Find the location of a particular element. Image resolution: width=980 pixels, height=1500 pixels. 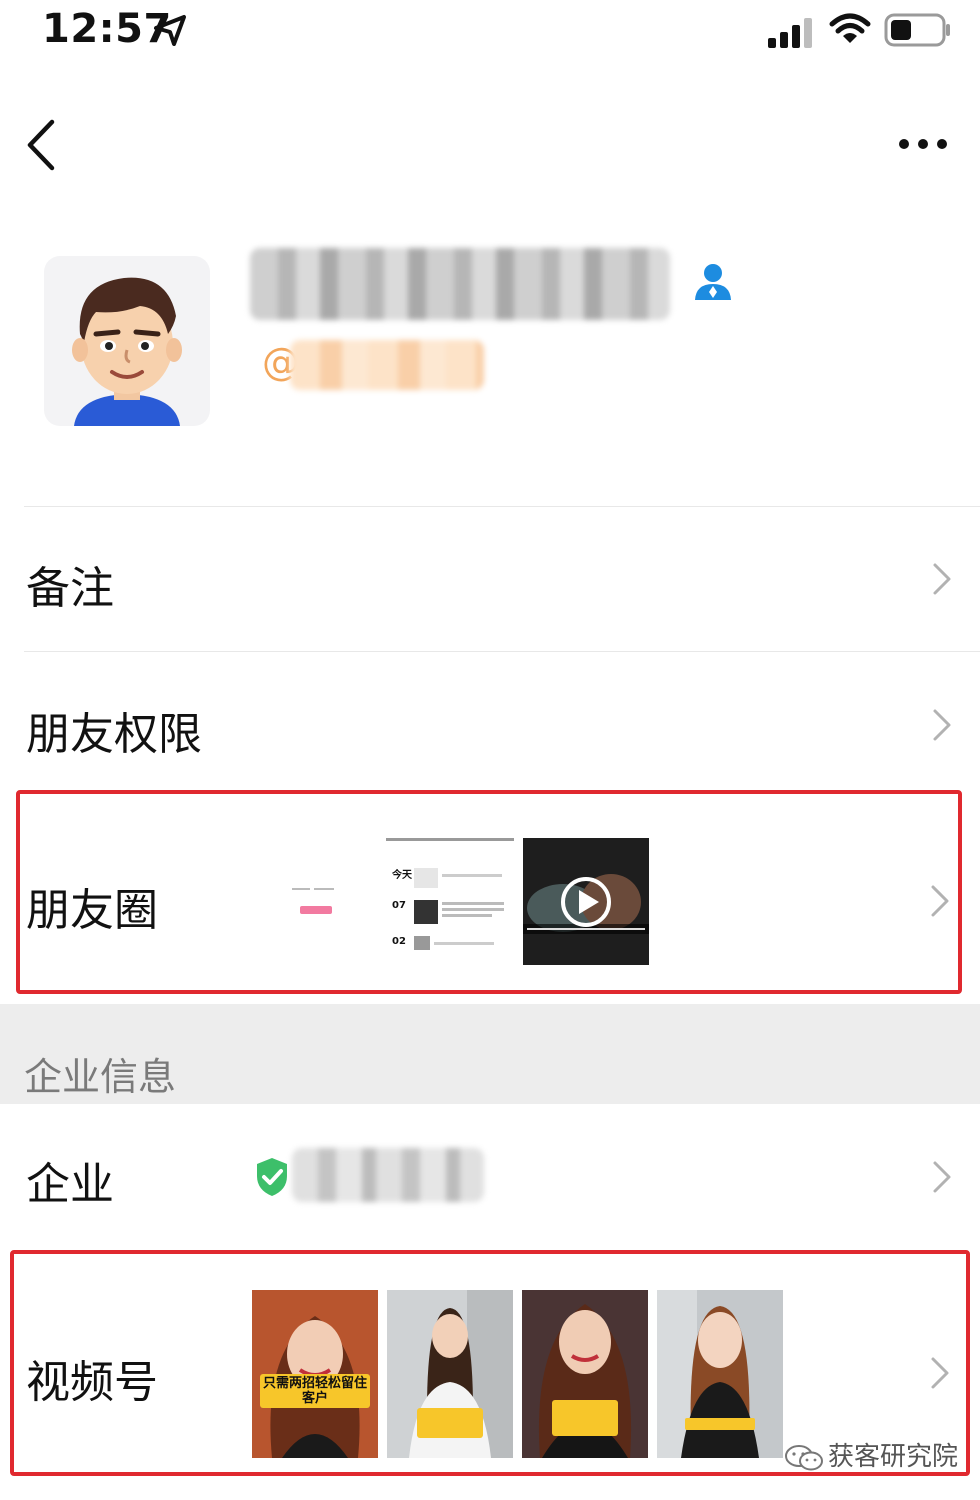

company-label: 企业 is located at coordinates (70, 1184).